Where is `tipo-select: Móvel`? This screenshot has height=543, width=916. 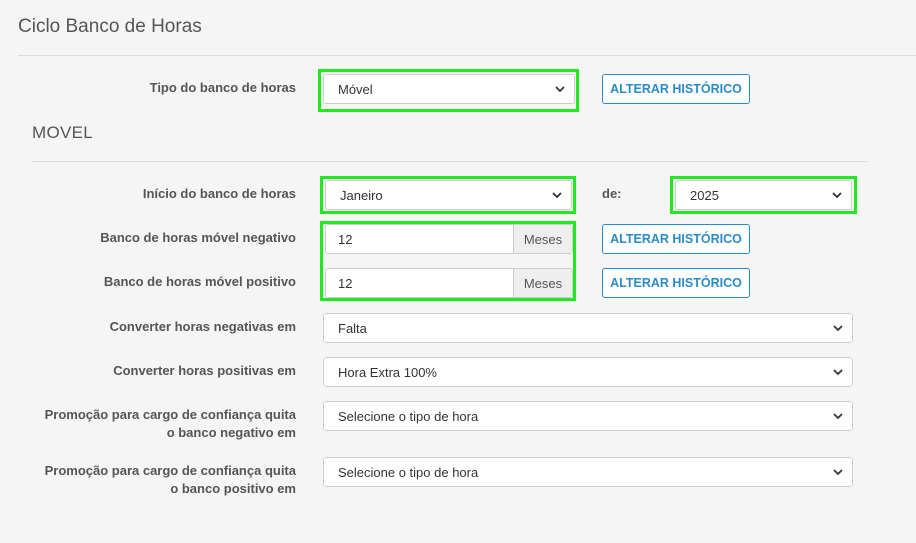
tipo-select: Móvel is located at coordinates (449, 89).